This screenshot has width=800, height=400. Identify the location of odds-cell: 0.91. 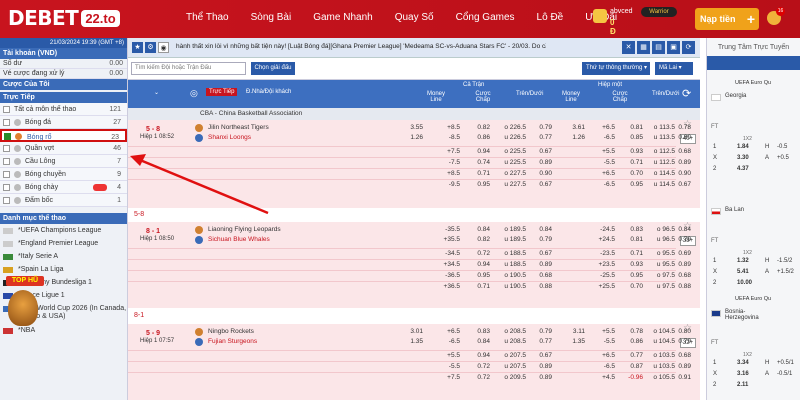
(680, 377).